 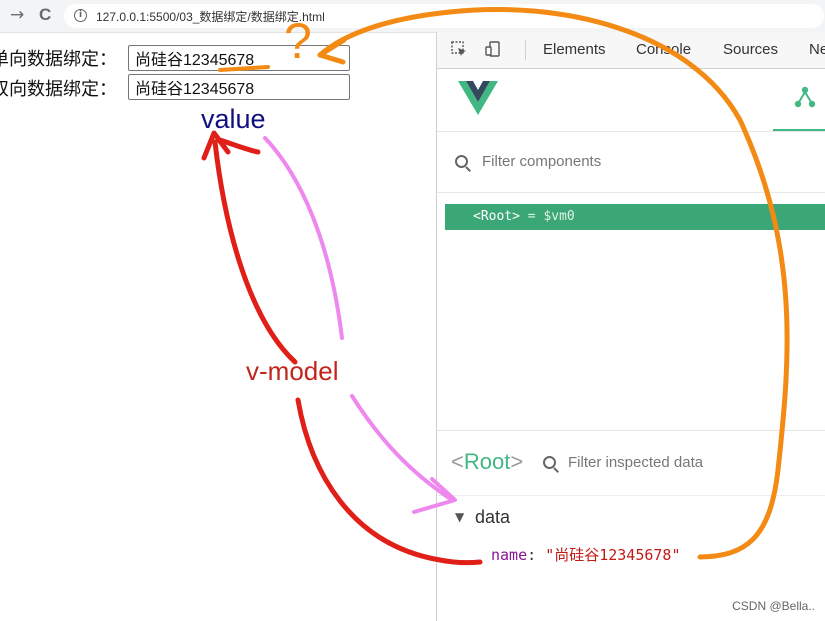 What do you see at coordinates (551, 216) in the screenshot?
I see `root-vm-ref: = $vm0` at bounding box center [551, 216].